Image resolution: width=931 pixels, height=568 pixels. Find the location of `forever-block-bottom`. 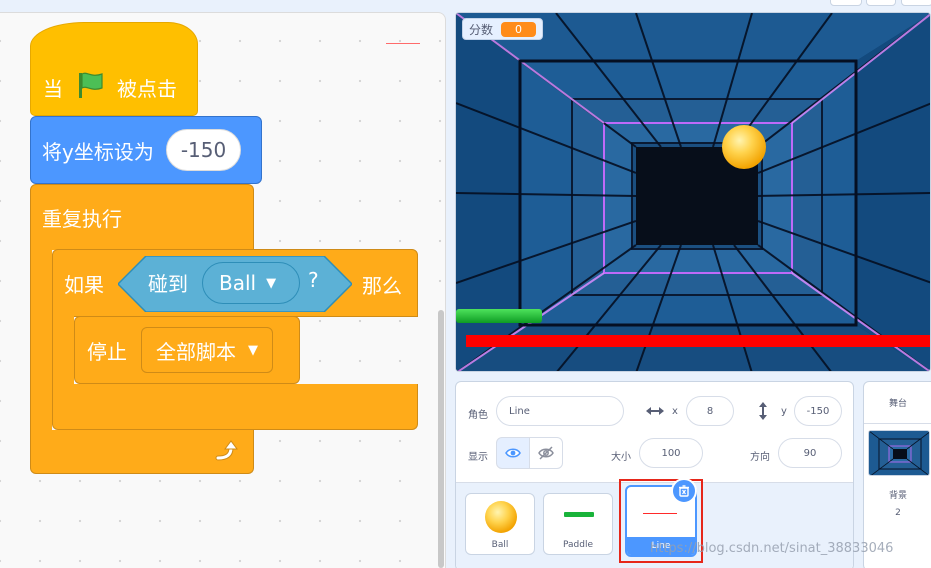

forever-block-bottom is located at coordinates (142, 452).